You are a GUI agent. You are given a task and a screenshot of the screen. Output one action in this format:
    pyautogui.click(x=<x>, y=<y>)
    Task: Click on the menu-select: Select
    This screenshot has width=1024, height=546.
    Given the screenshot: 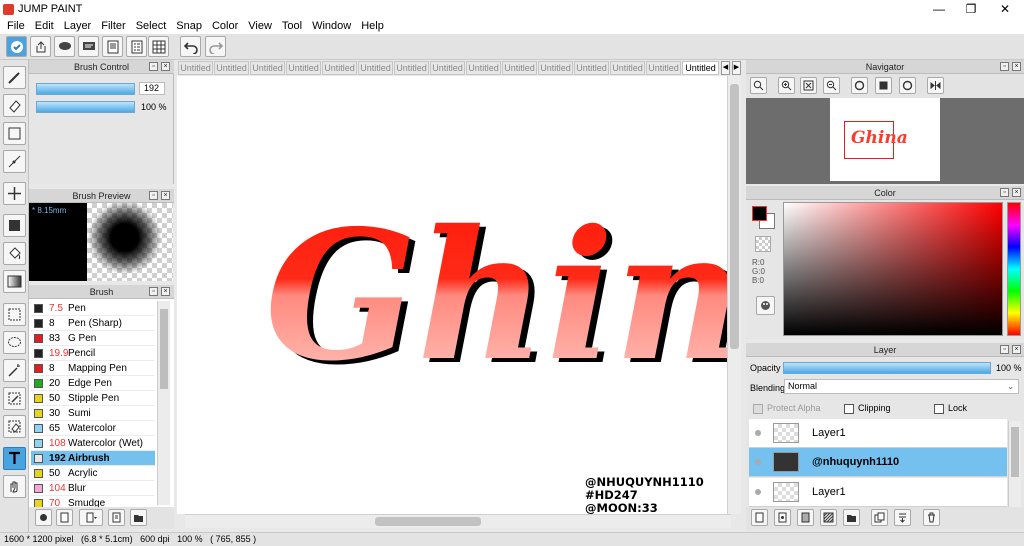 What is the action you would take?
    pyautogui.click(x=151, y=26)
    